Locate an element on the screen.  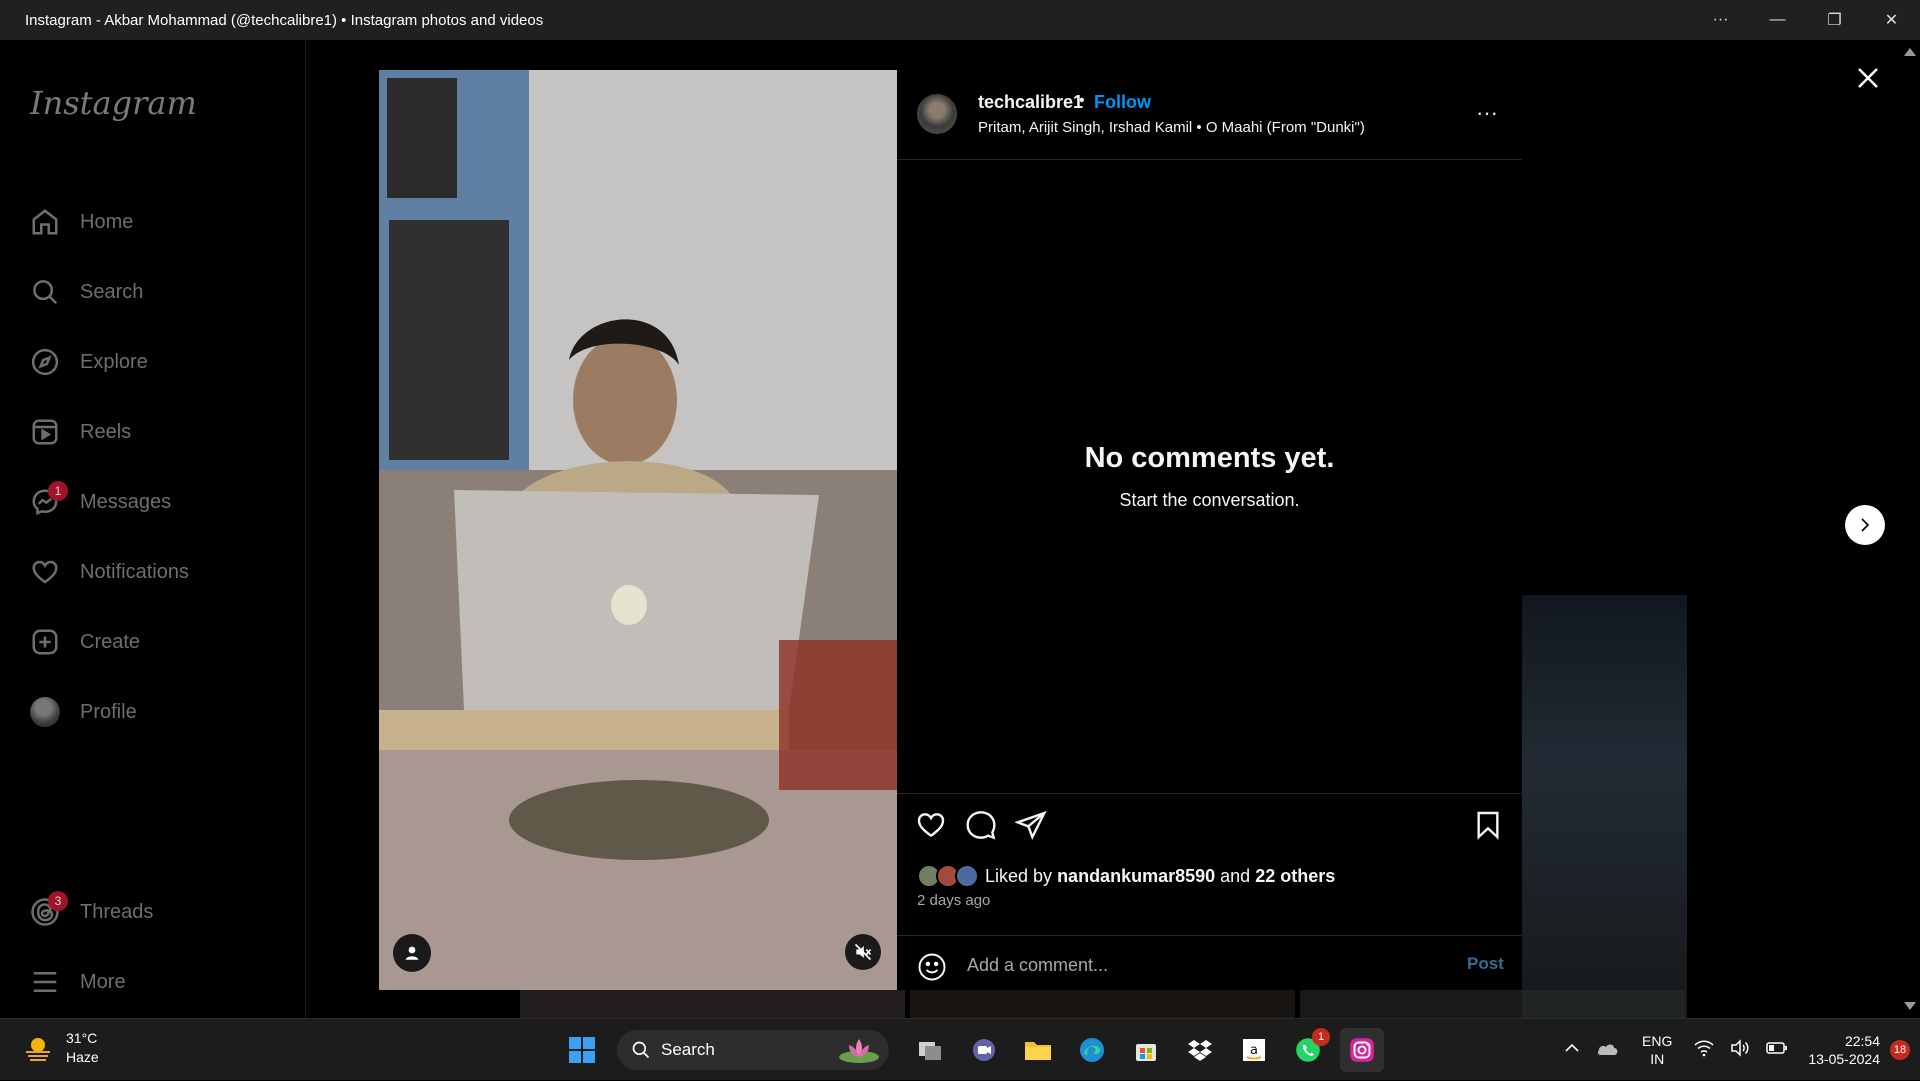
sidebar-item-label: Profile is located at coordinates (108, 711).